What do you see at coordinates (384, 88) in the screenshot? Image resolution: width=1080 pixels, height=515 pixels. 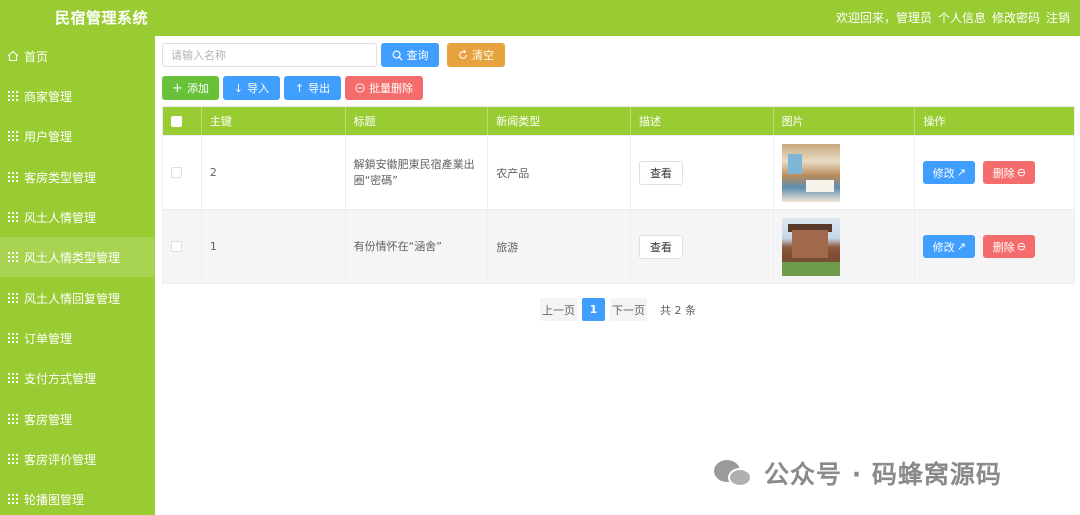 I see `batch-delete-button: 批量删除` at bounding box center [384, 88].